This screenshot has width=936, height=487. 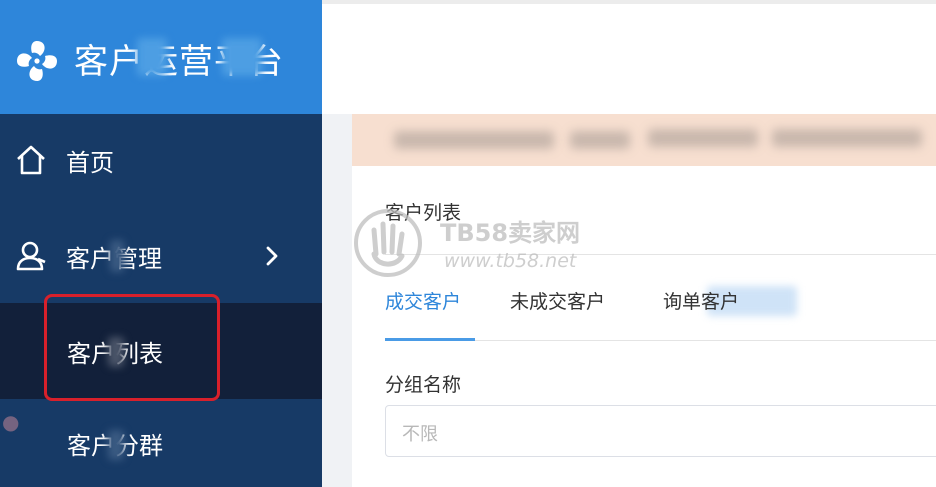 I want to click on user-icon, so click(x=31, y=256).